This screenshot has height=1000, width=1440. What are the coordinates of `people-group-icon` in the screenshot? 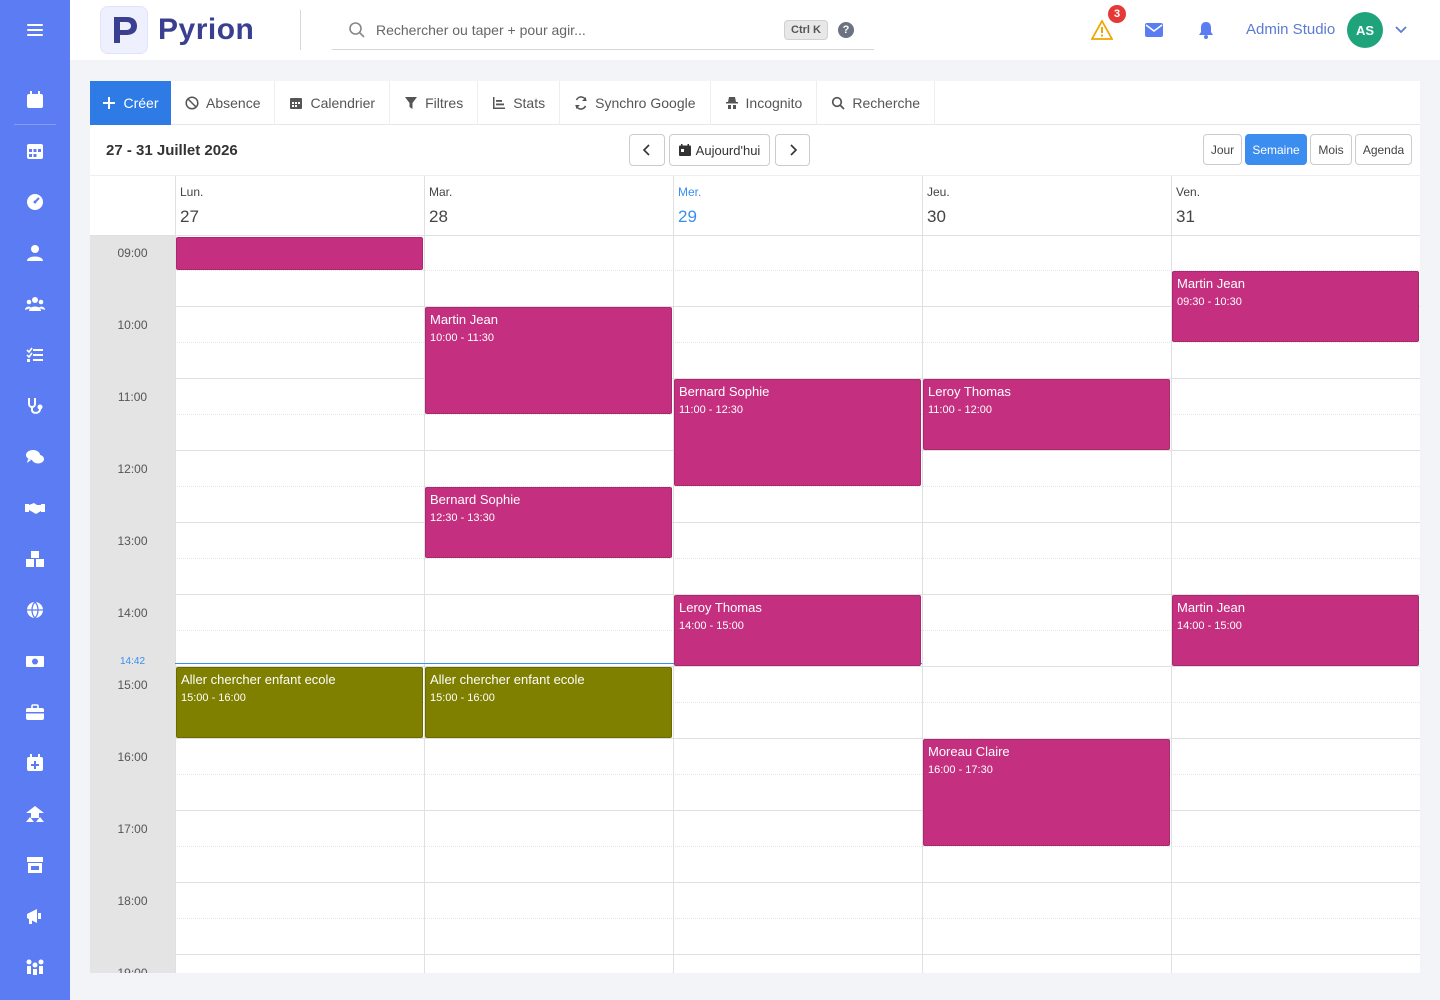 It's located at (35, 967).